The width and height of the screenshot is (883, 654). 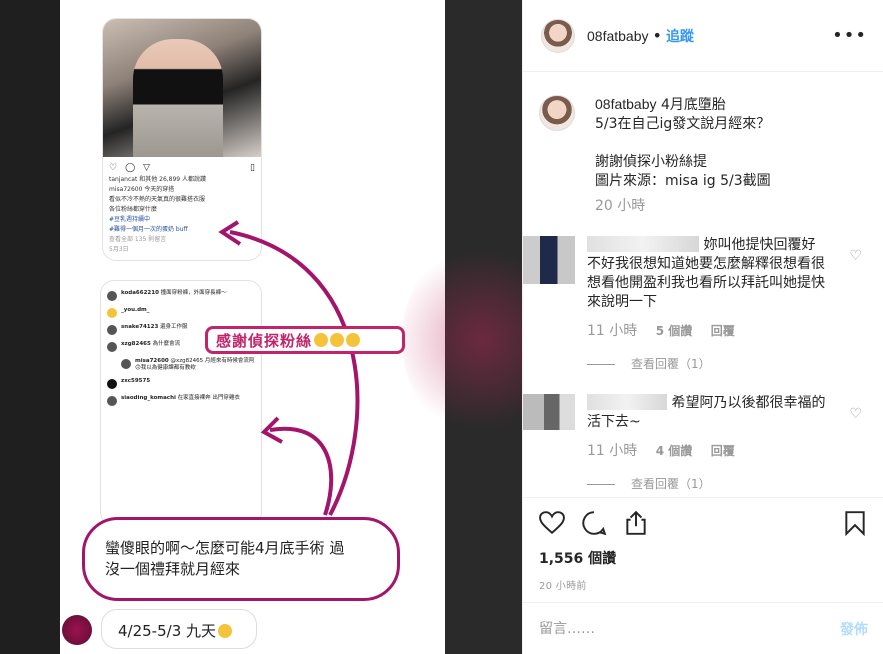 I want to click on add-comment-bar: 發佈, so click(x=703, y=628).